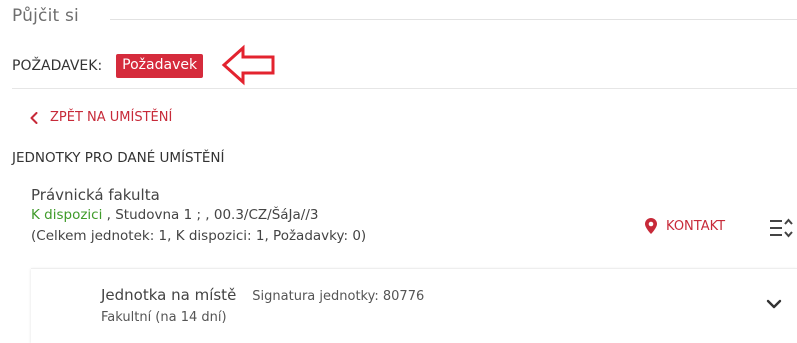 The width and height of the screenshot is (797, 343). What do you see at coordinates (67, 215) in the screenshot?
I see `availability-status: K dispozici` at bounding box center [67, 215].